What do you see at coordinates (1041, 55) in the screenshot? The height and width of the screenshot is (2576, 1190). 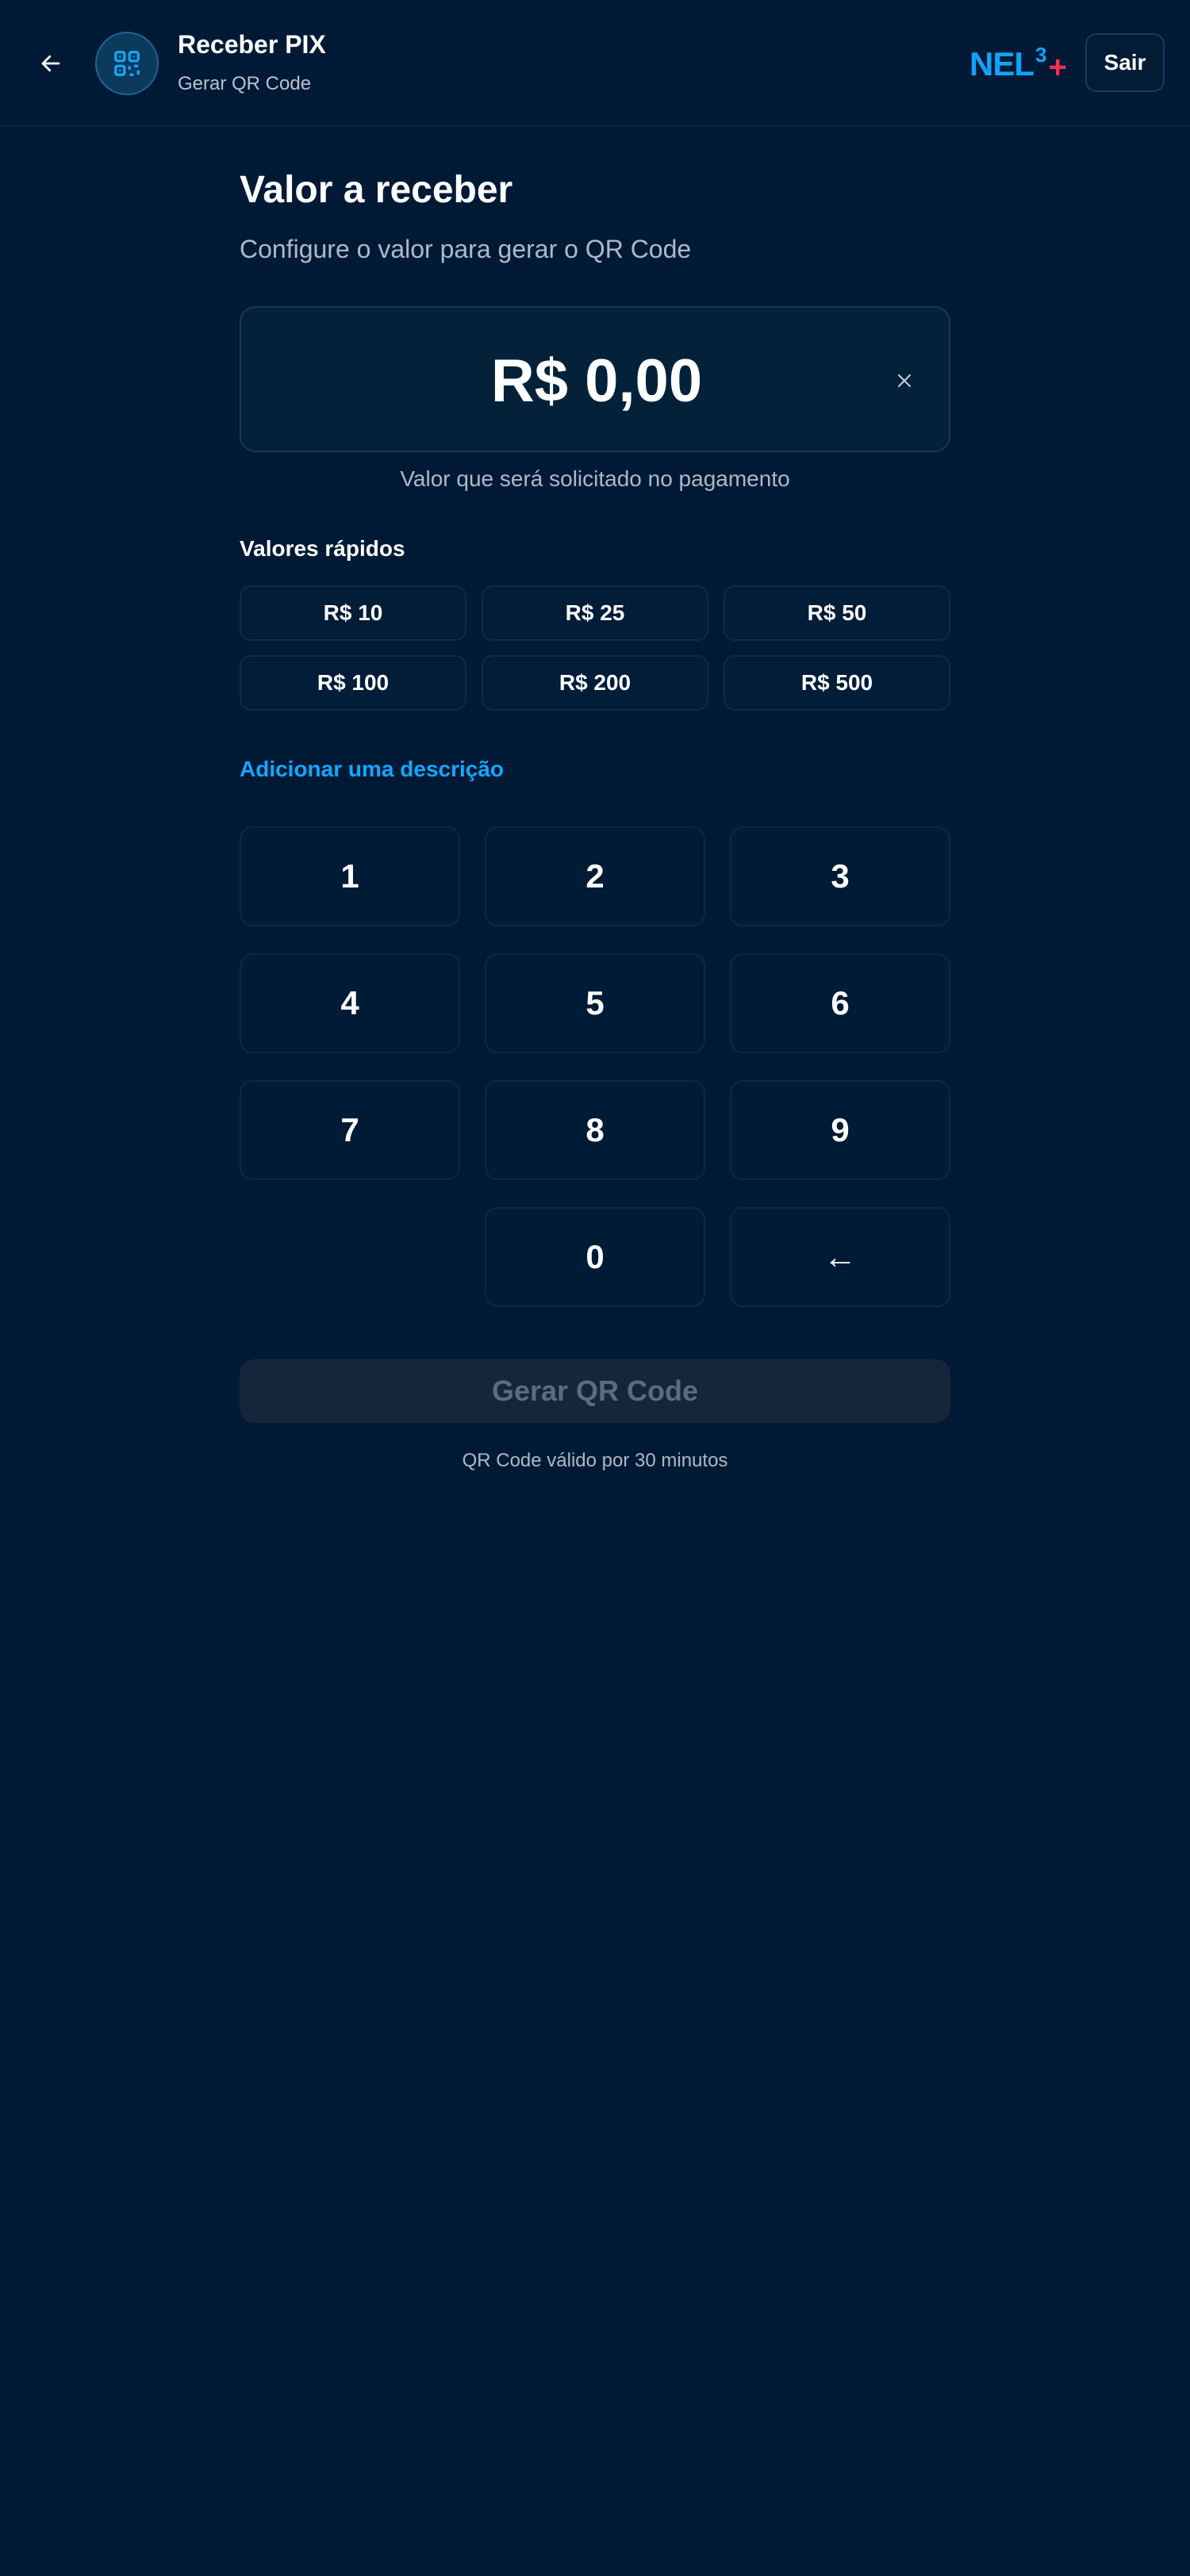 I see `logo-superscript: 3` at bounding box center [1041, 55].